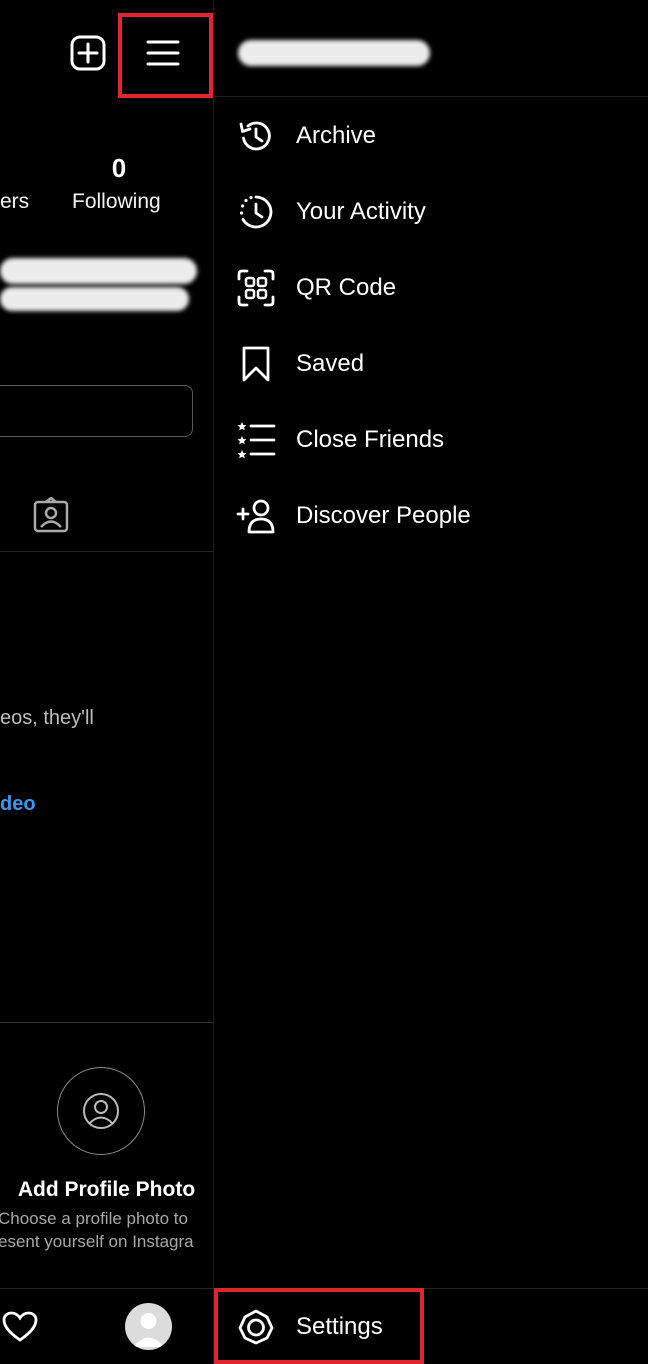 Image resolution: width=648 pixels, height=1364 pixels. Describe the element at coordinates (97, 1241) in the screenshot. I see `add-photo-desc-line2: esent yourself on Instagra` at that location.